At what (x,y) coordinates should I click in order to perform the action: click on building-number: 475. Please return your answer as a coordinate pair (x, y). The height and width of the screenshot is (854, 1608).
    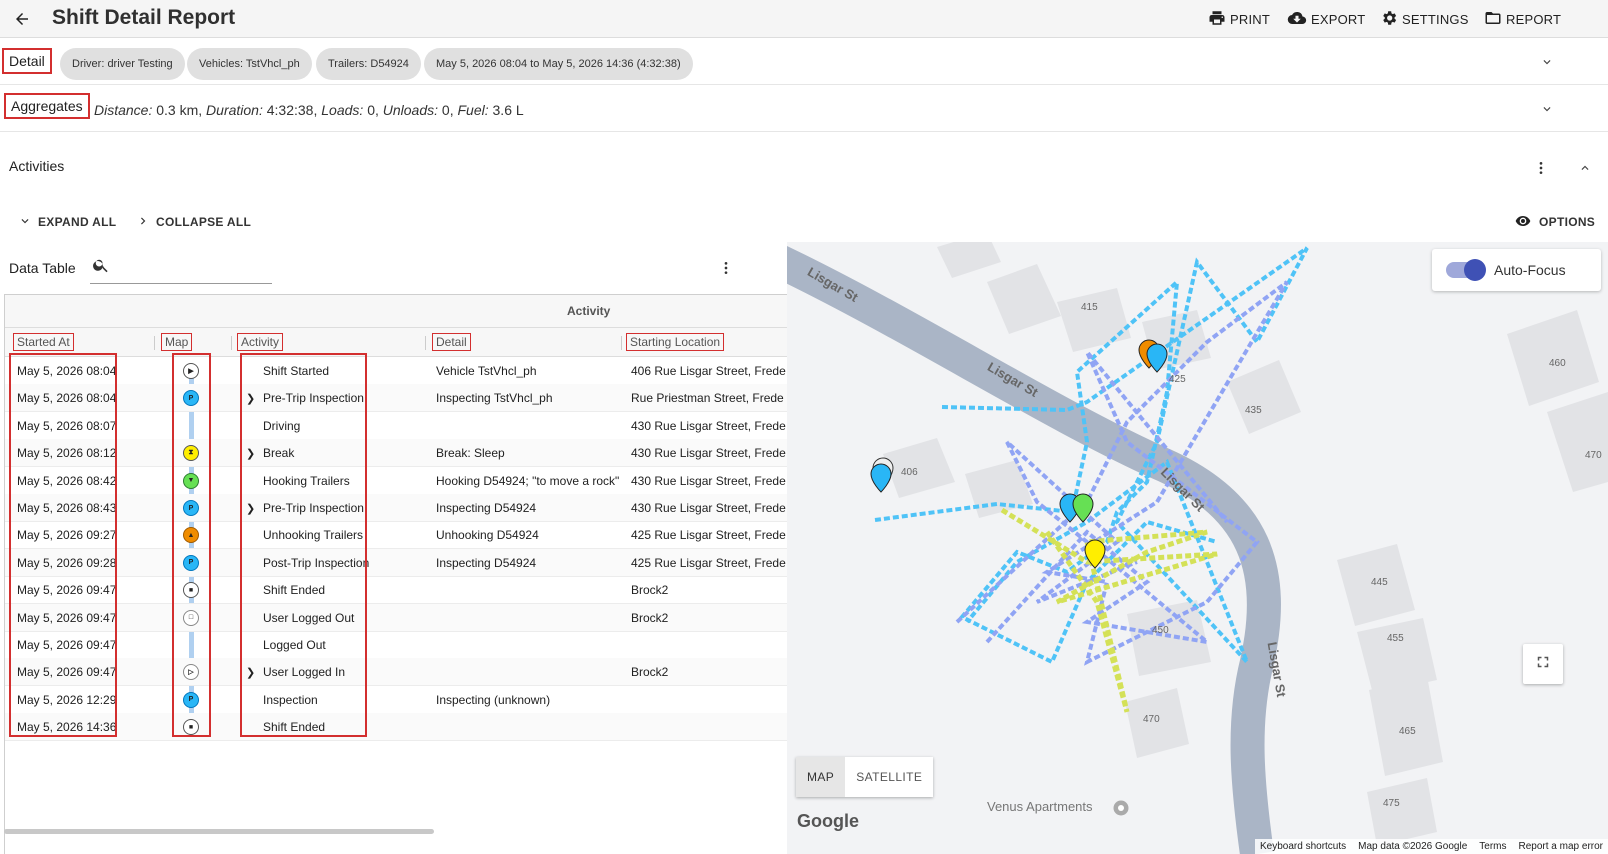
    Looking at the image, I should click on (1391, 803).